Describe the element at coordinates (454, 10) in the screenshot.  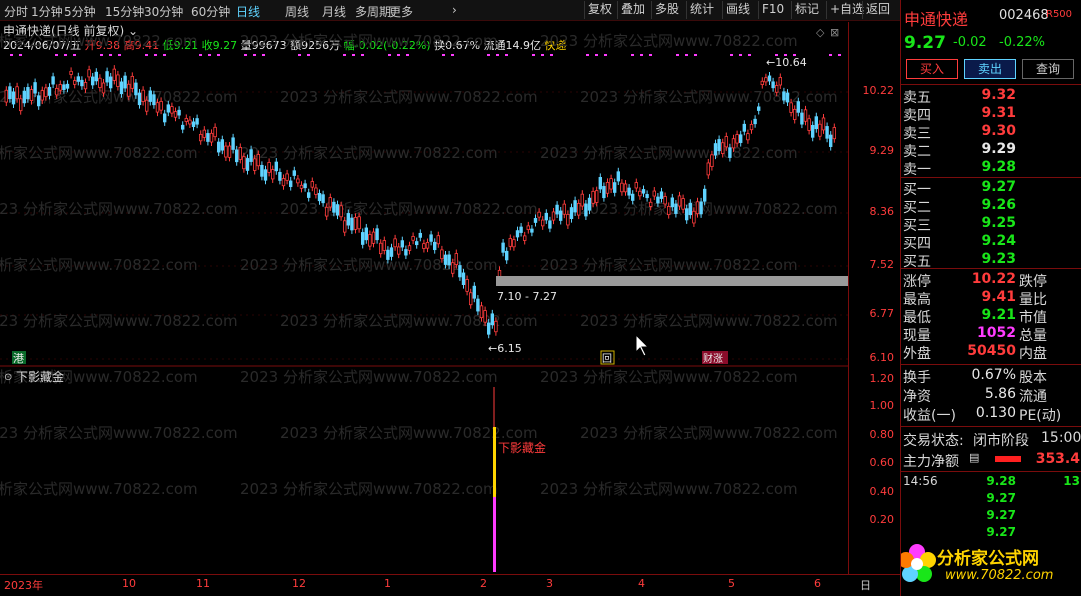
I see `chevron-right-icon: ›` at that location.